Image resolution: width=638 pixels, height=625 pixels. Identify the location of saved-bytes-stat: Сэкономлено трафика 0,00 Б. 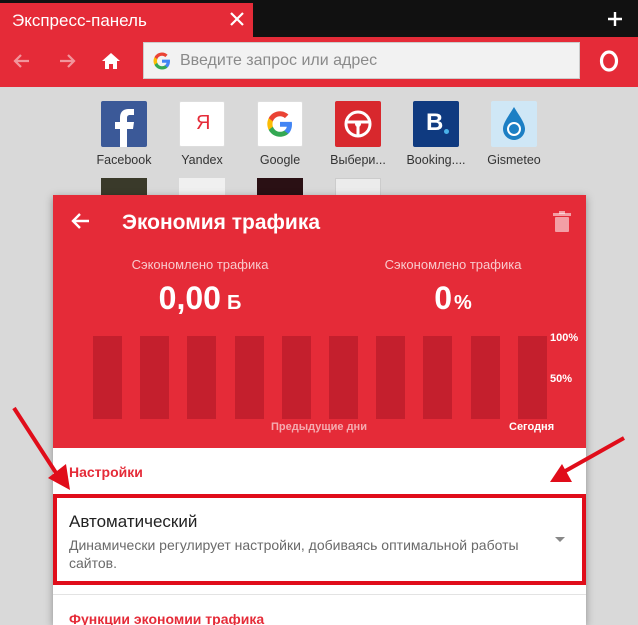
(200, 287).